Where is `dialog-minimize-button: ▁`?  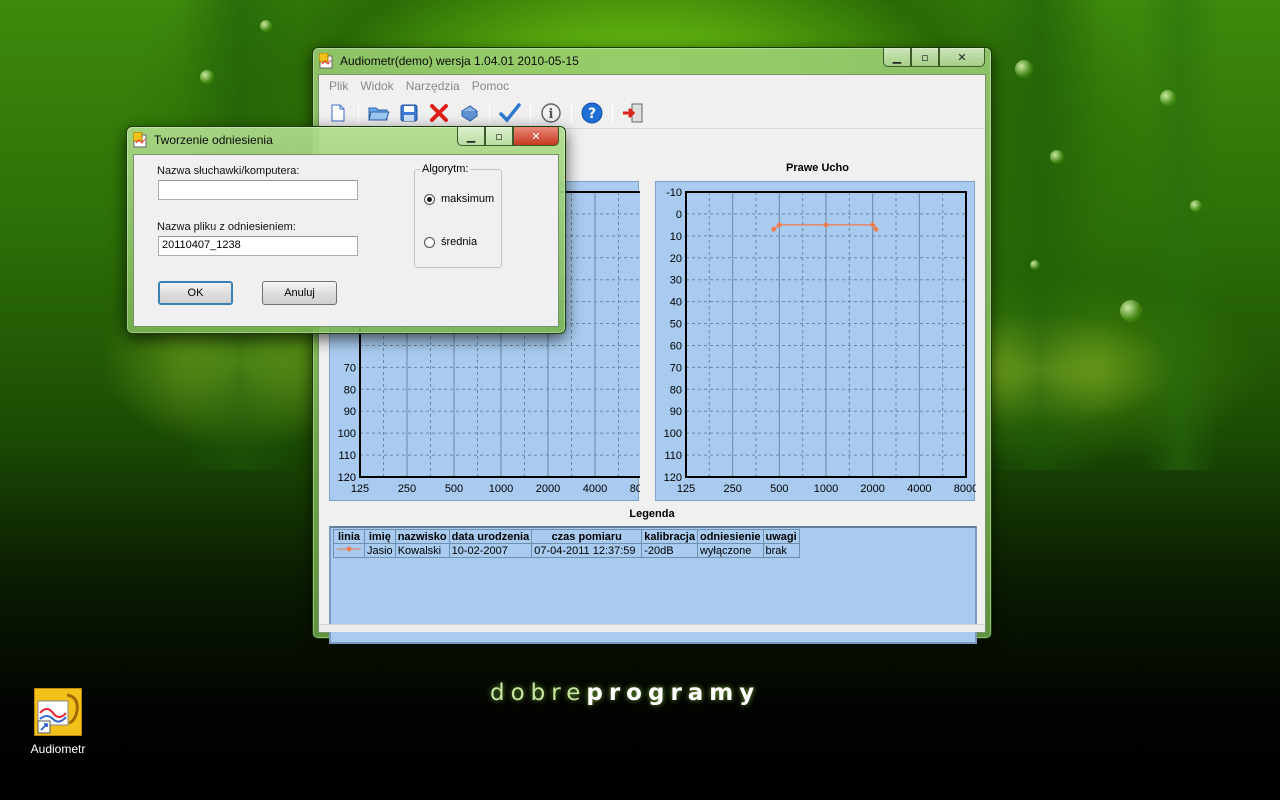
dialog-minimize-button: ▁ is located at coordinates (471, 136).